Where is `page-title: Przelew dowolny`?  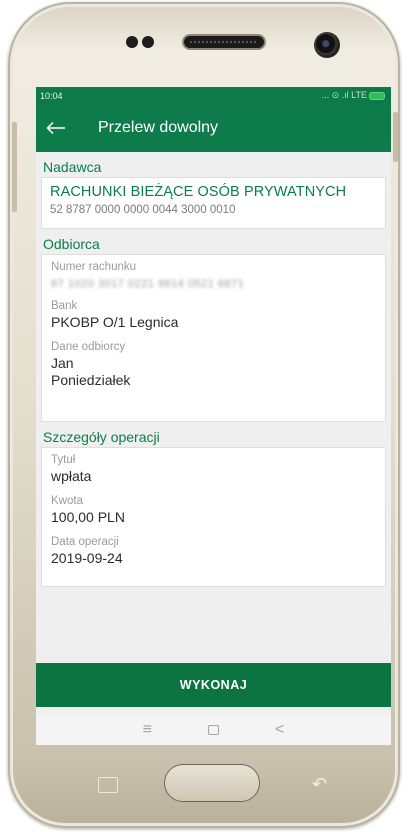 page-title: Przelew dowolny is located at coordinates (158, 127).